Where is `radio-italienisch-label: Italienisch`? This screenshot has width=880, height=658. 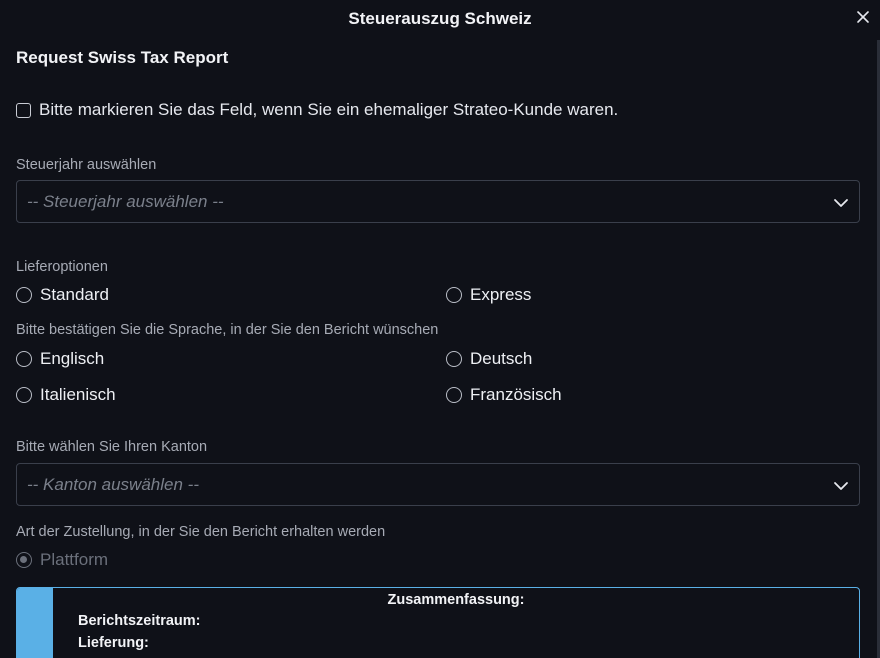
radio-italienisch-label: Italienisch is located at coordinates (78, 394).